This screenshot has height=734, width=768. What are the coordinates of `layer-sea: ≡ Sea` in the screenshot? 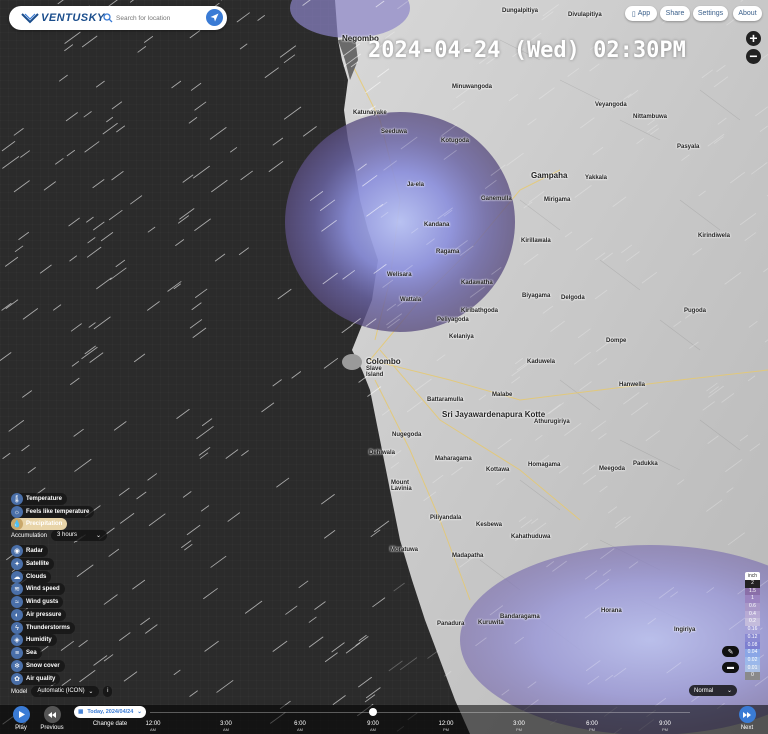 It's located at (26, 653).